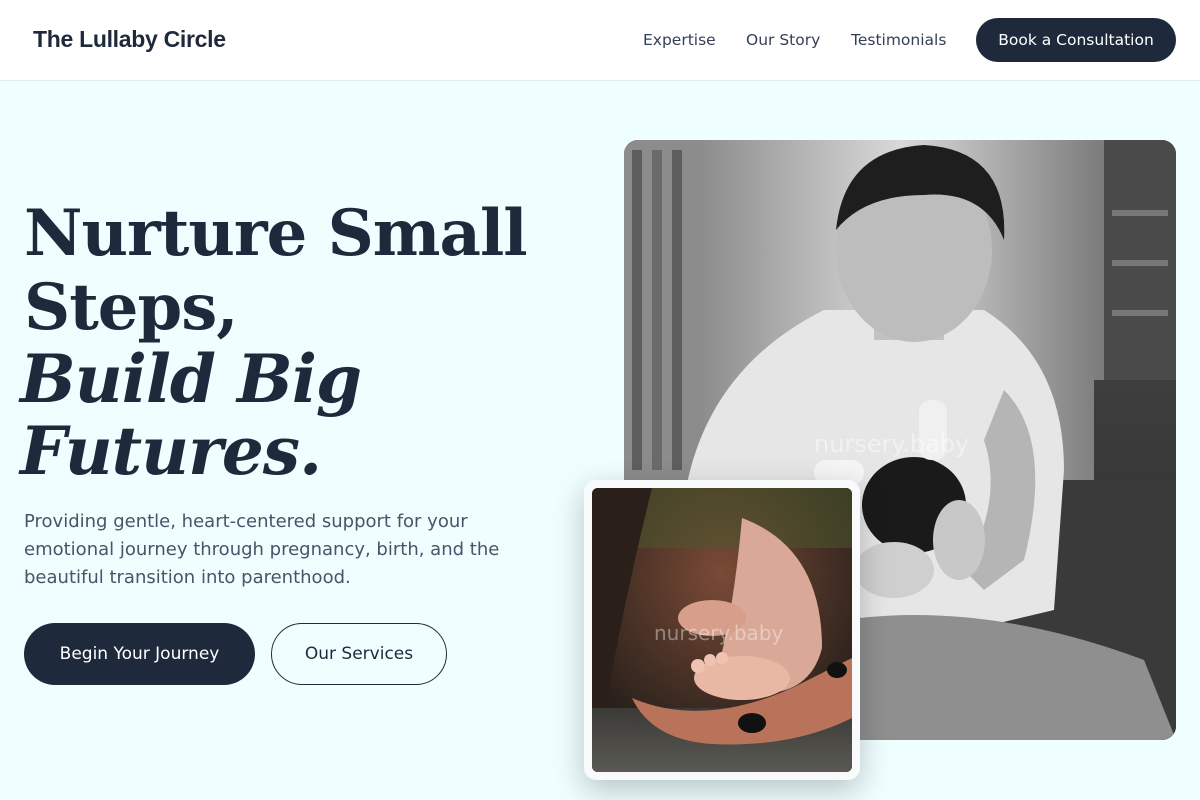 Image resolution: width=1200 pixels, height=800 pixels. Describe the element at coordinates (898, 40) in the screenshot. I see `nav-link-testimonials: Testimonials` at that location.